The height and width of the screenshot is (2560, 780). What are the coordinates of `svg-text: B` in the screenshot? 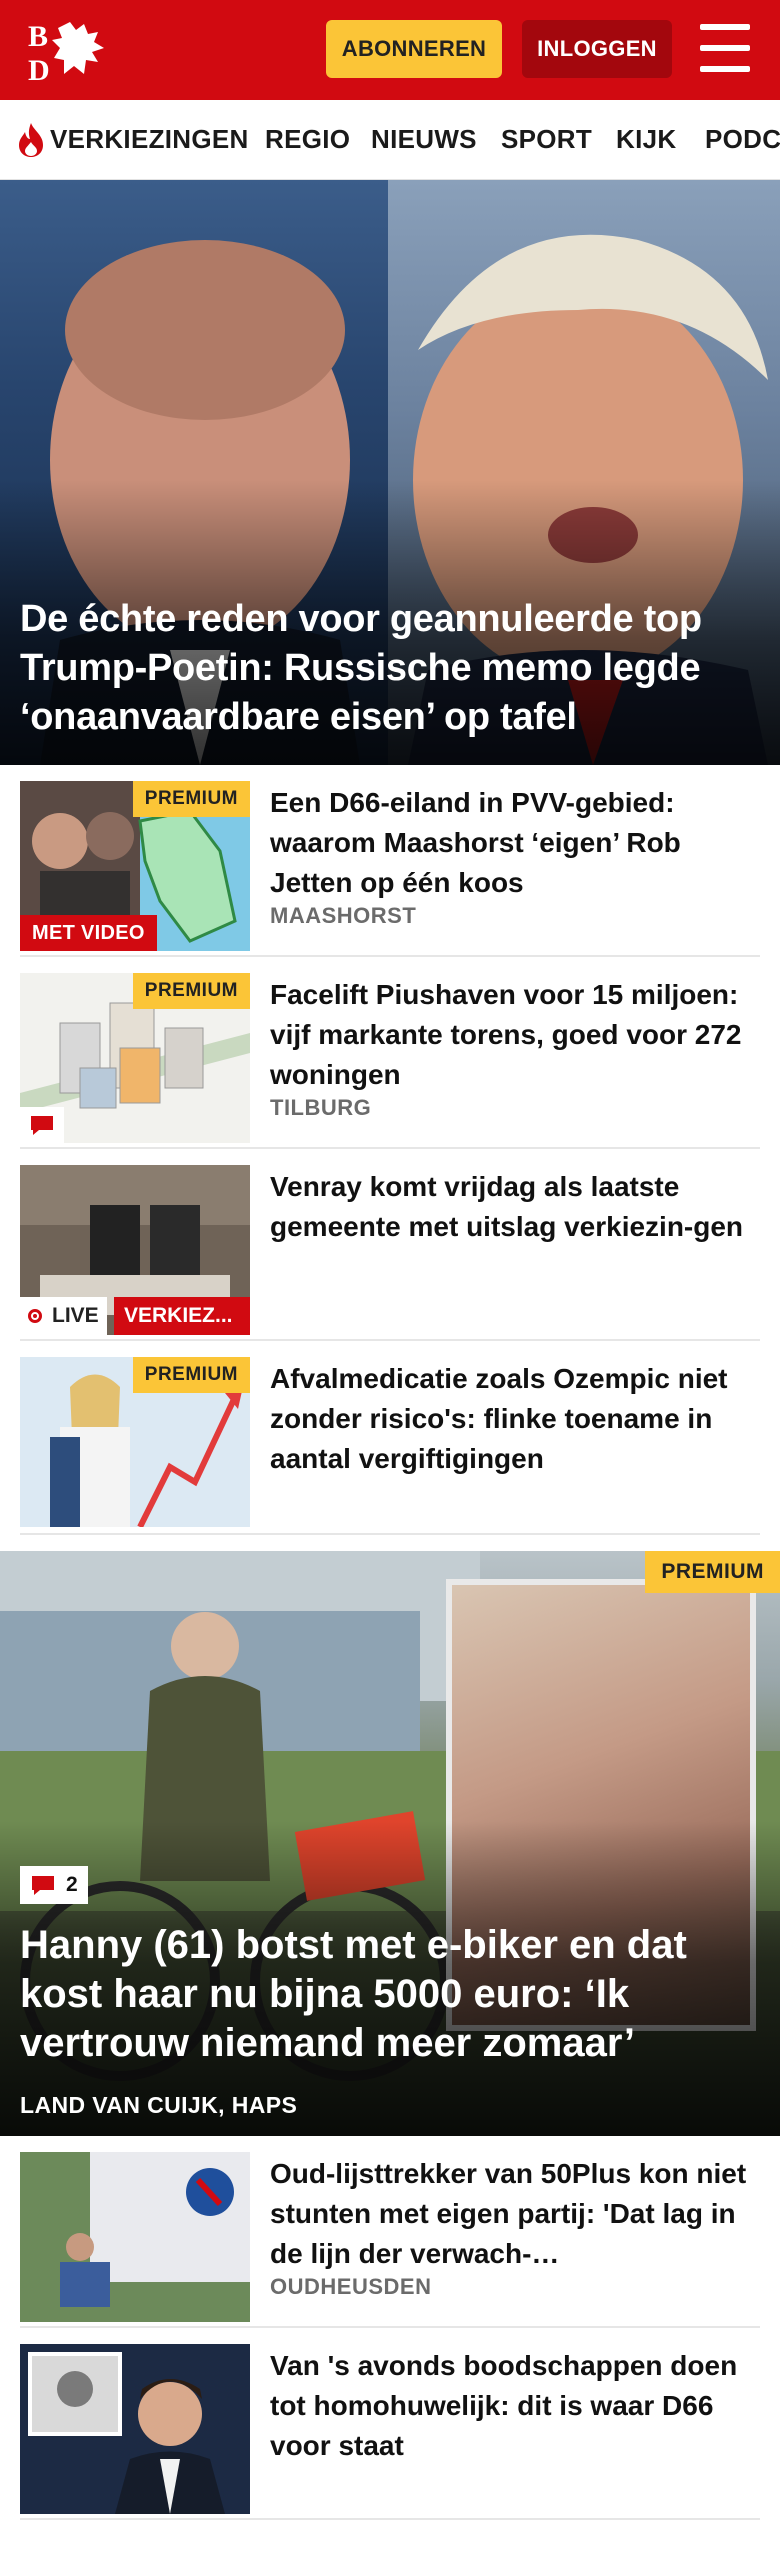 It's located at (38, 36).